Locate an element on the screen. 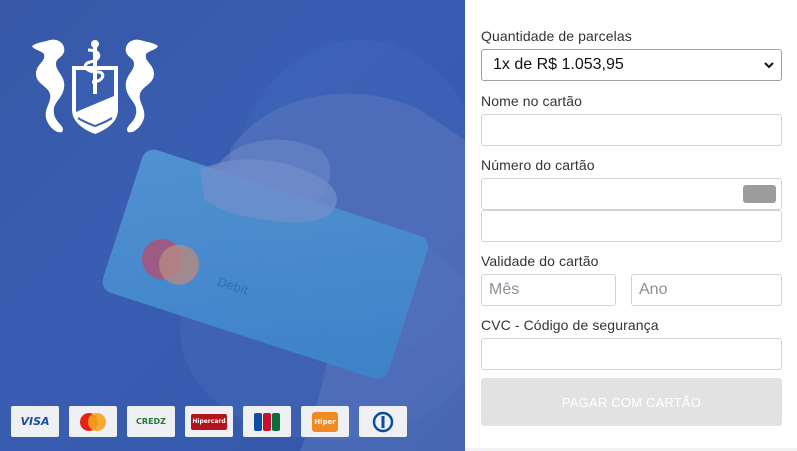 The height and width of the screenshot is (451, 797). mastercard-icon is located at coordinates (93, 421).